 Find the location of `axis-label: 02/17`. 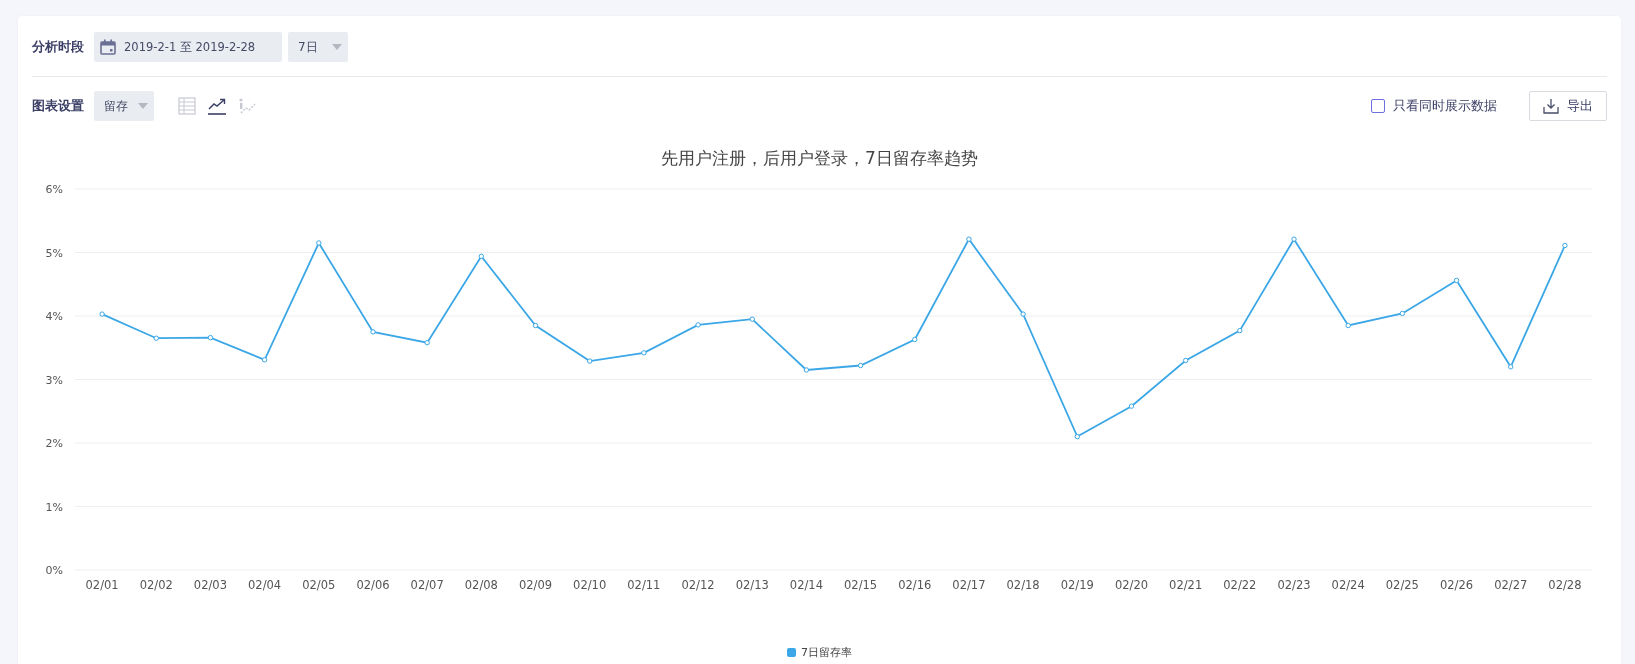

axis-label: 02/17 is located at coordinates (969, 585).